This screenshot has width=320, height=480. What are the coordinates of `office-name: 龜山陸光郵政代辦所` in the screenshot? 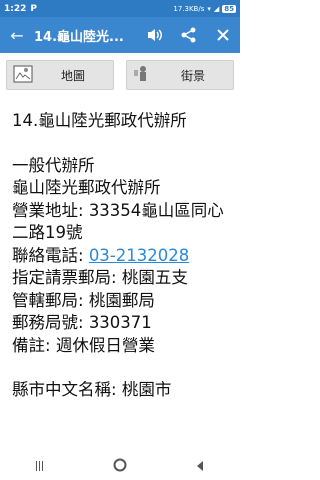 It's located at (86, 187).